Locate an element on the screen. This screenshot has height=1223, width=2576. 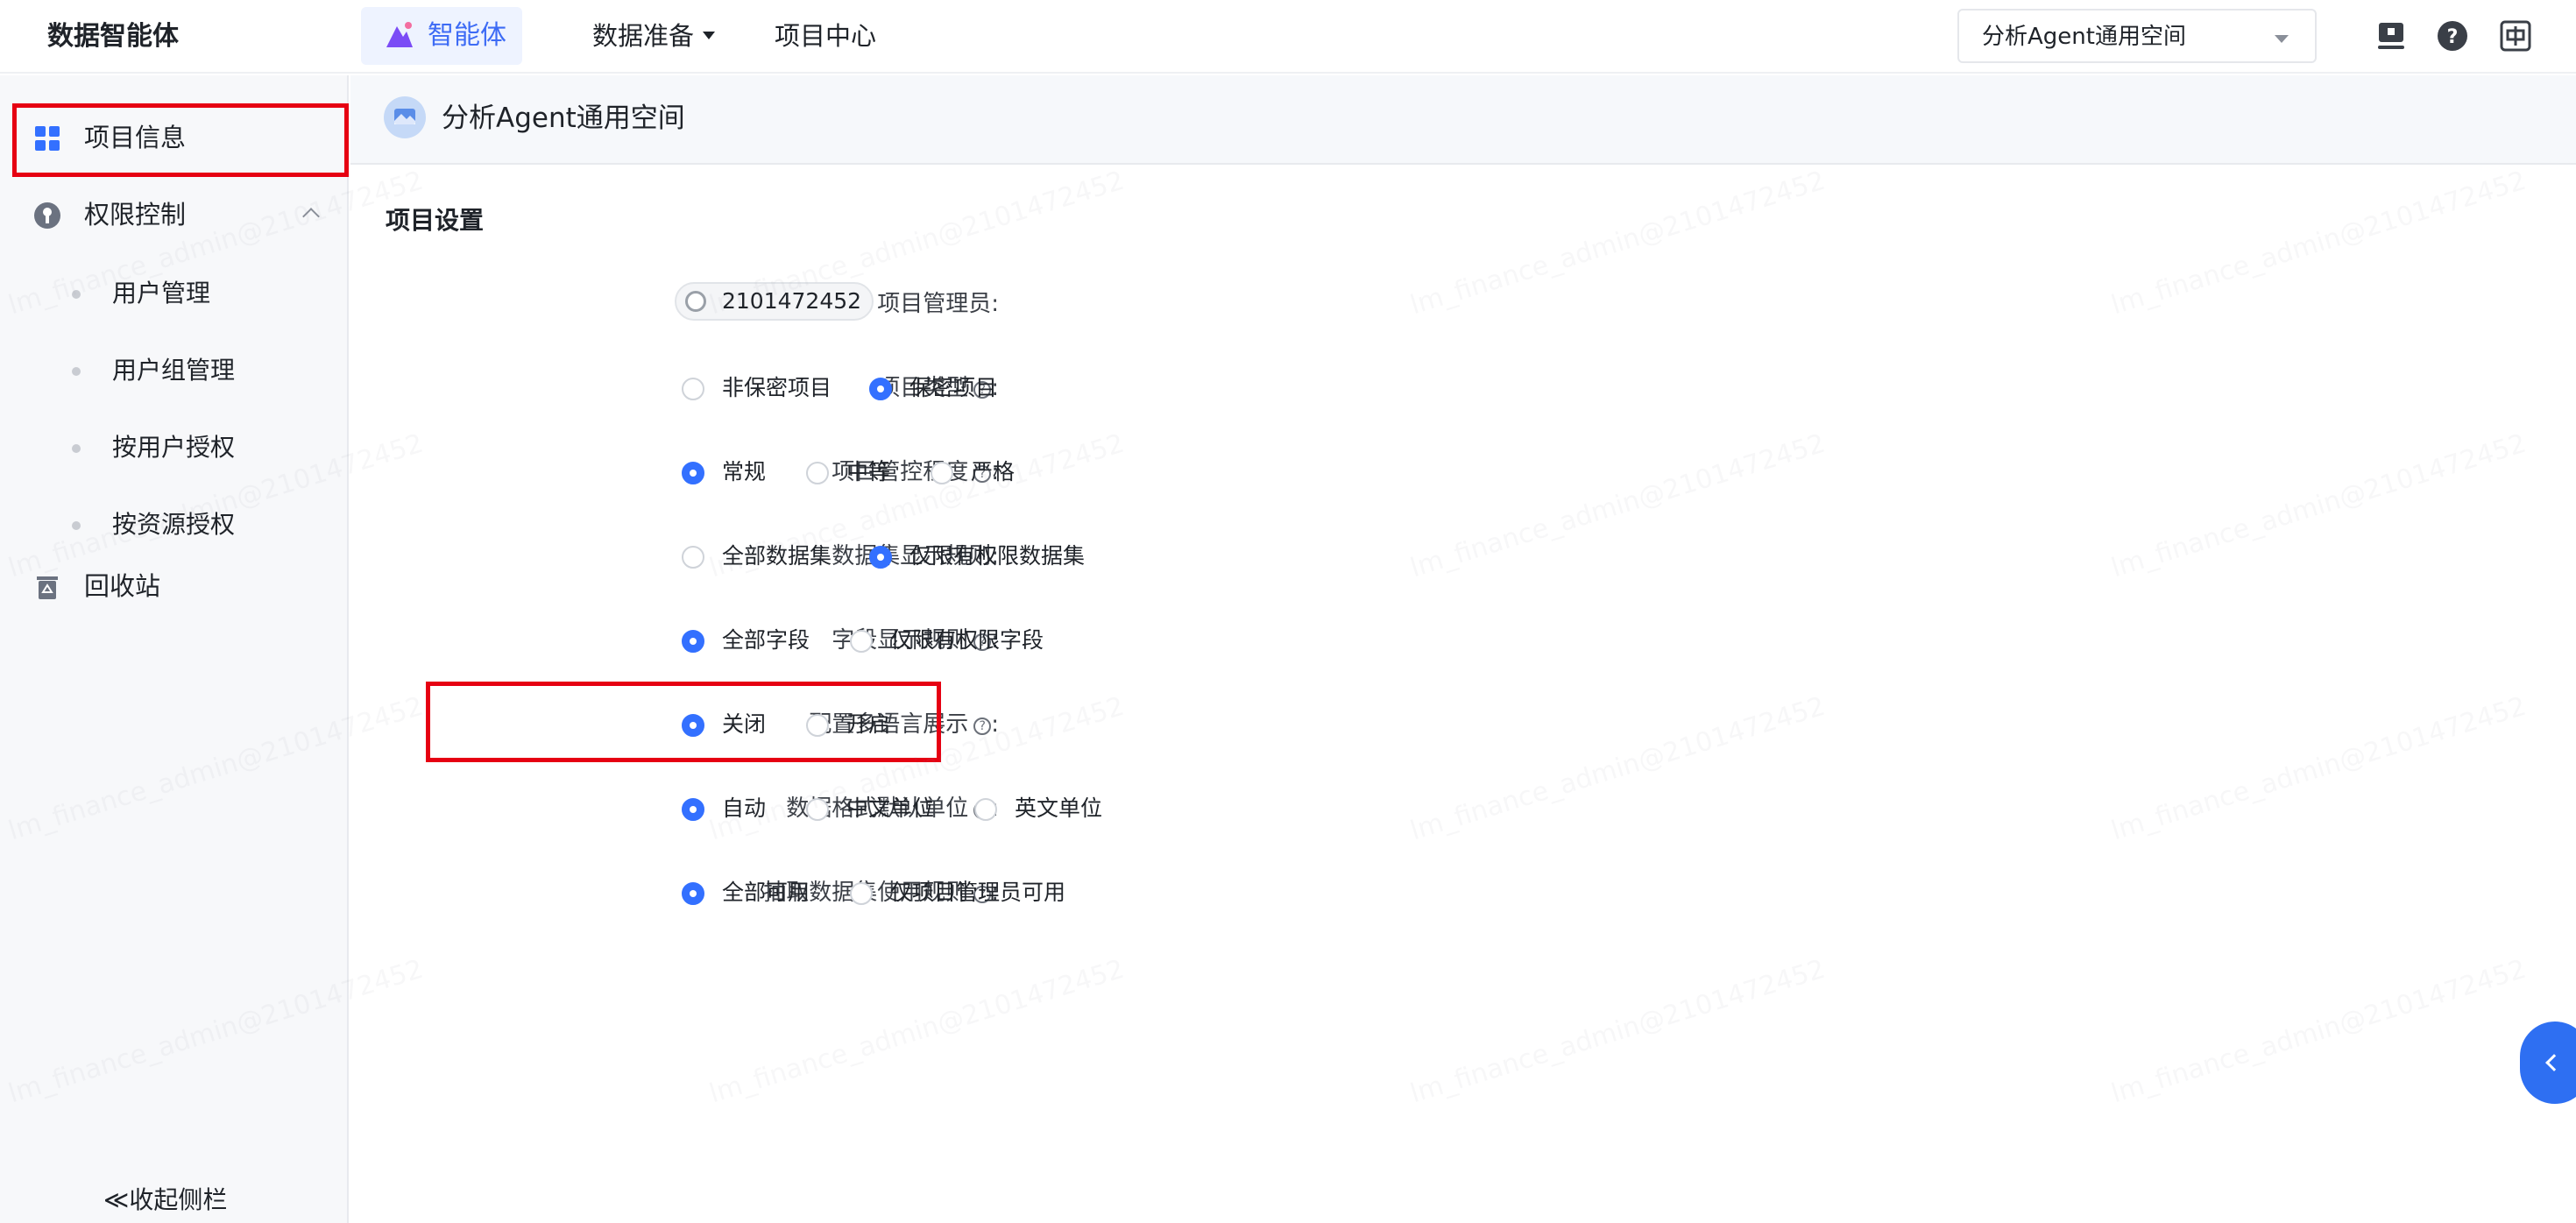
agent-icon is located at coordinates (399, 34).